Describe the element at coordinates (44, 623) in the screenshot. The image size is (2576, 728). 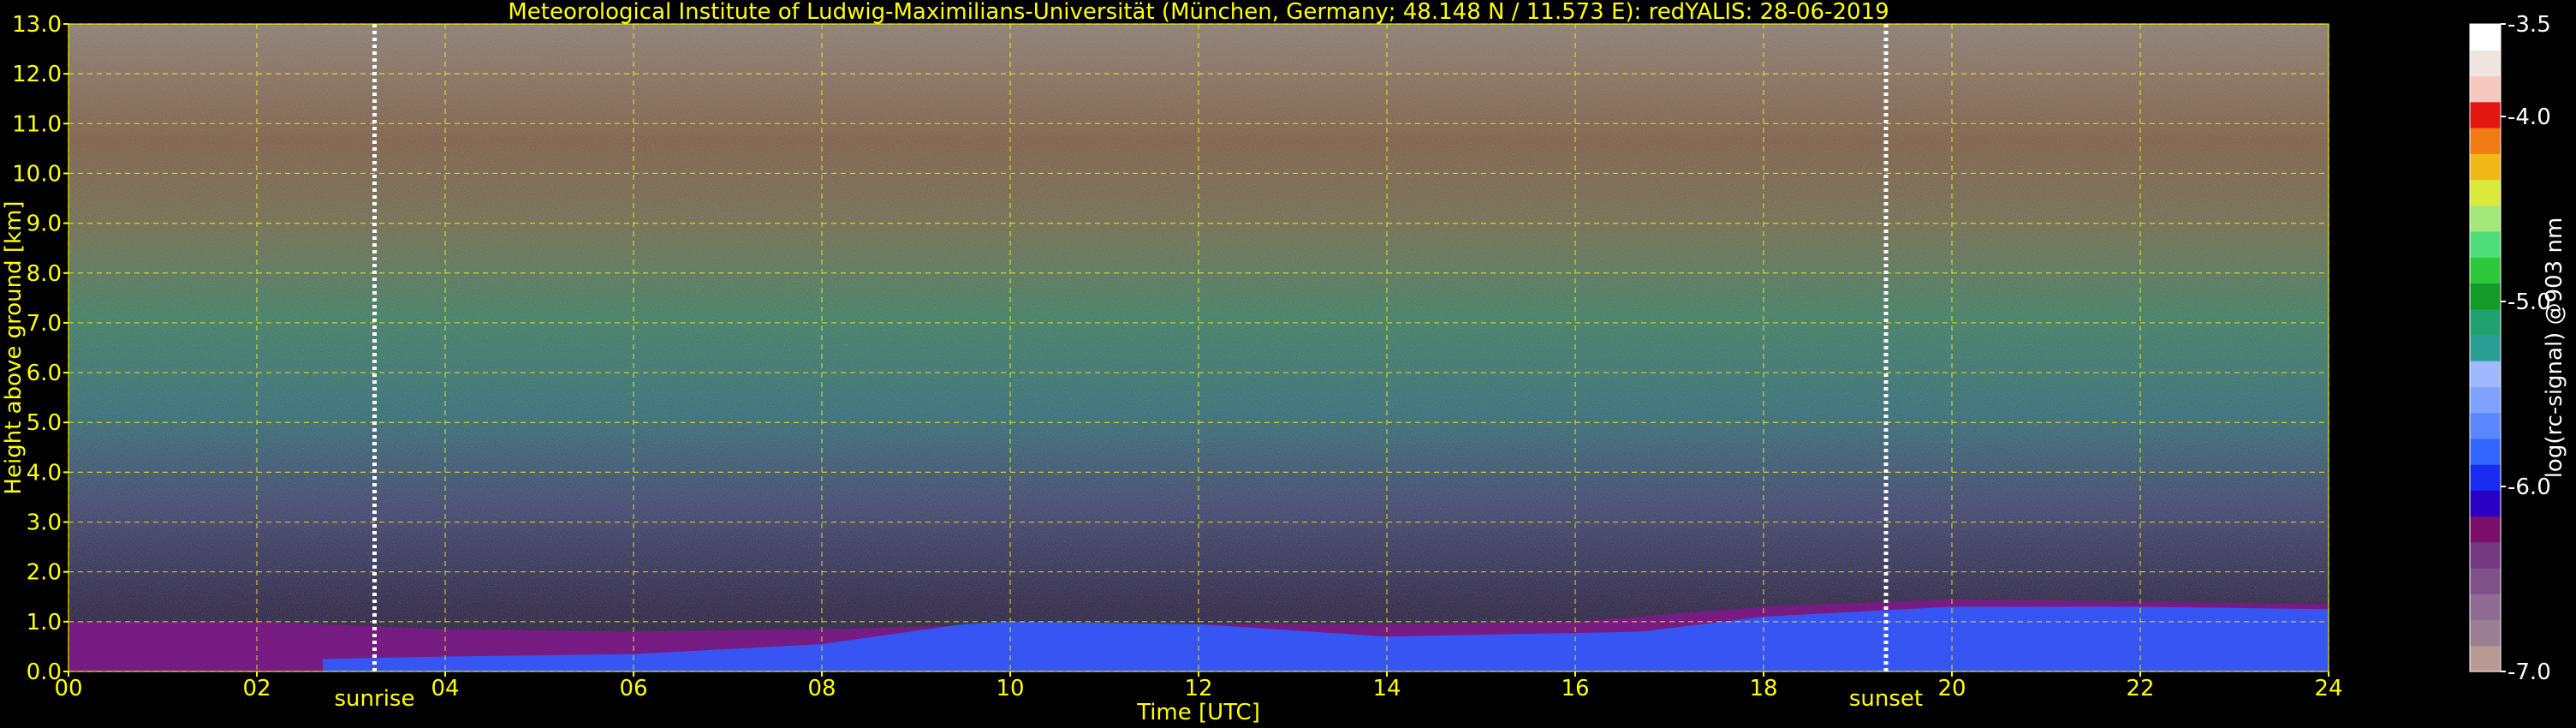
I see `y-tick-label: 1.0` at that location.